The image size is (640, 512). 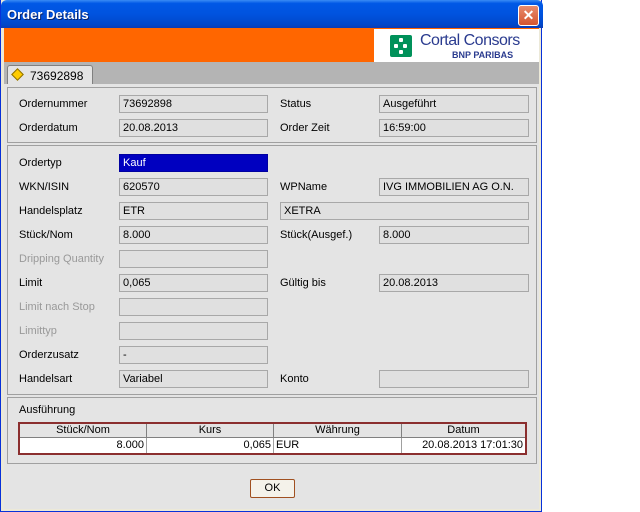 I want to click on stueck-label: Stück/Nom, so click(x=46, y=235).